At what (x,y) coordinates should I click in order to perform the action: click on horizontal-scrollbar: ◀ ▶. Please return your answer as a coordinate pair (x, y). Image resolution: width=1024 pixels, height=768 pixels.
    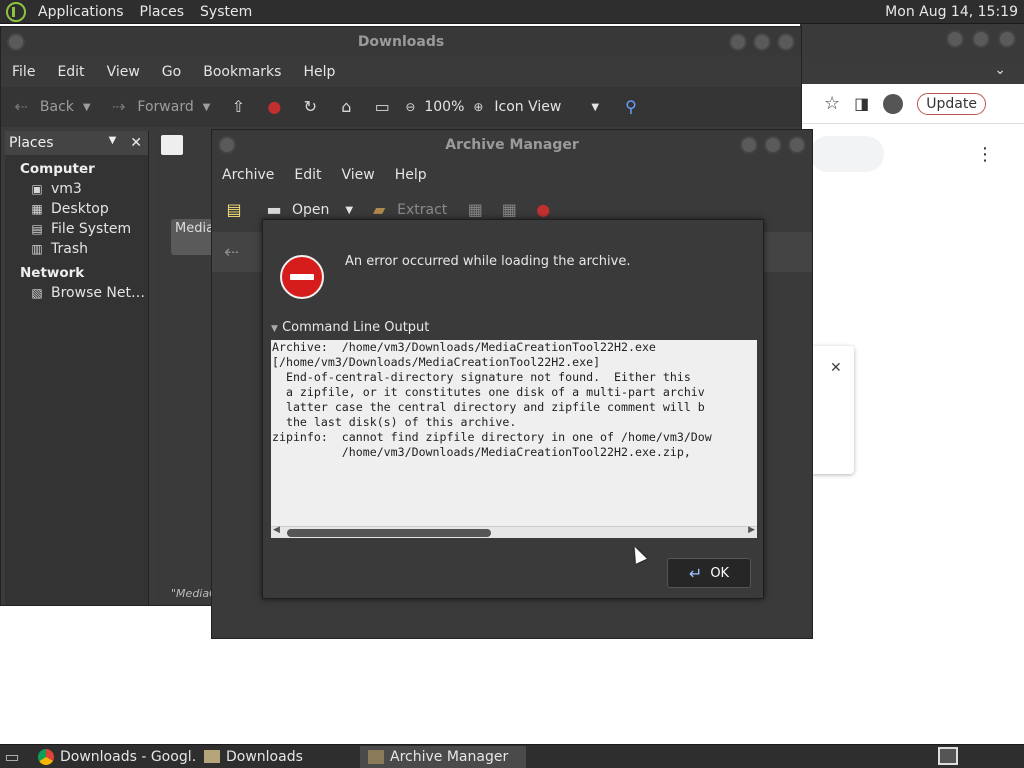
    Looking at the image, I should click on (514, 531).